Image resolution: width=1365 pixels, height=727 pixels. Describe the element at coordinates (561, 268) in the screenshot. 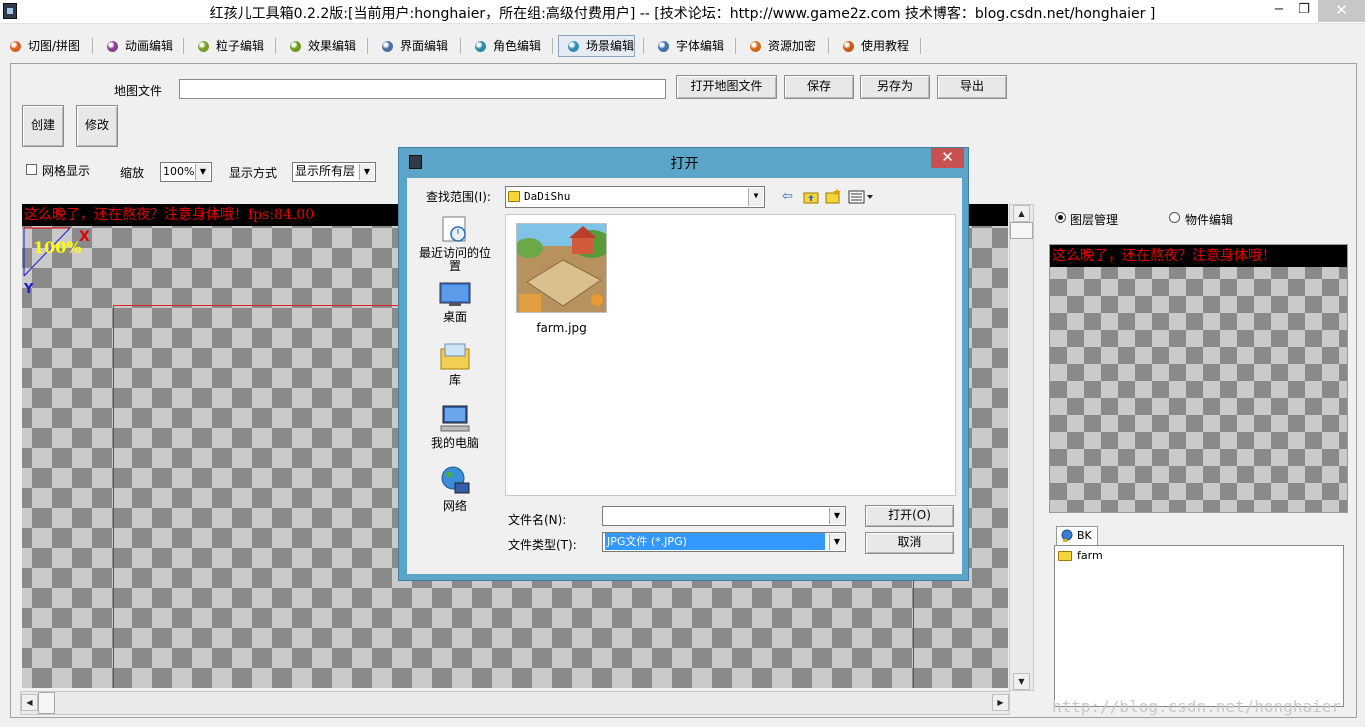

I see `farm-thumbnail-image` at that location.